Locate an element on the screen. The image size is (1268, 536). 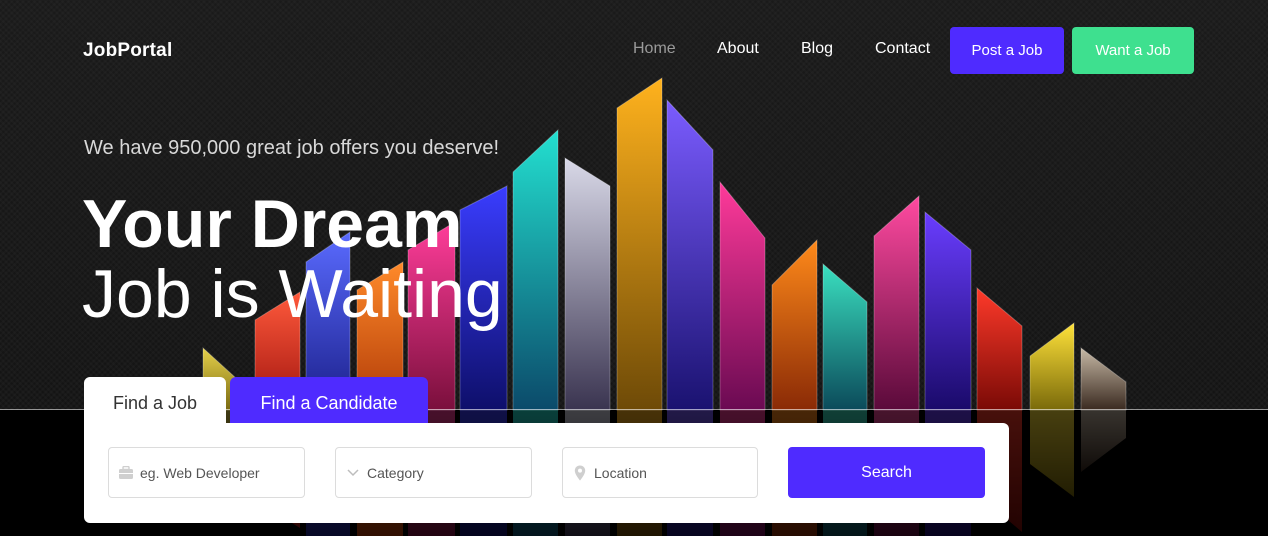
hero-title-line1: Your Dream is located at coordinates (272, 224).